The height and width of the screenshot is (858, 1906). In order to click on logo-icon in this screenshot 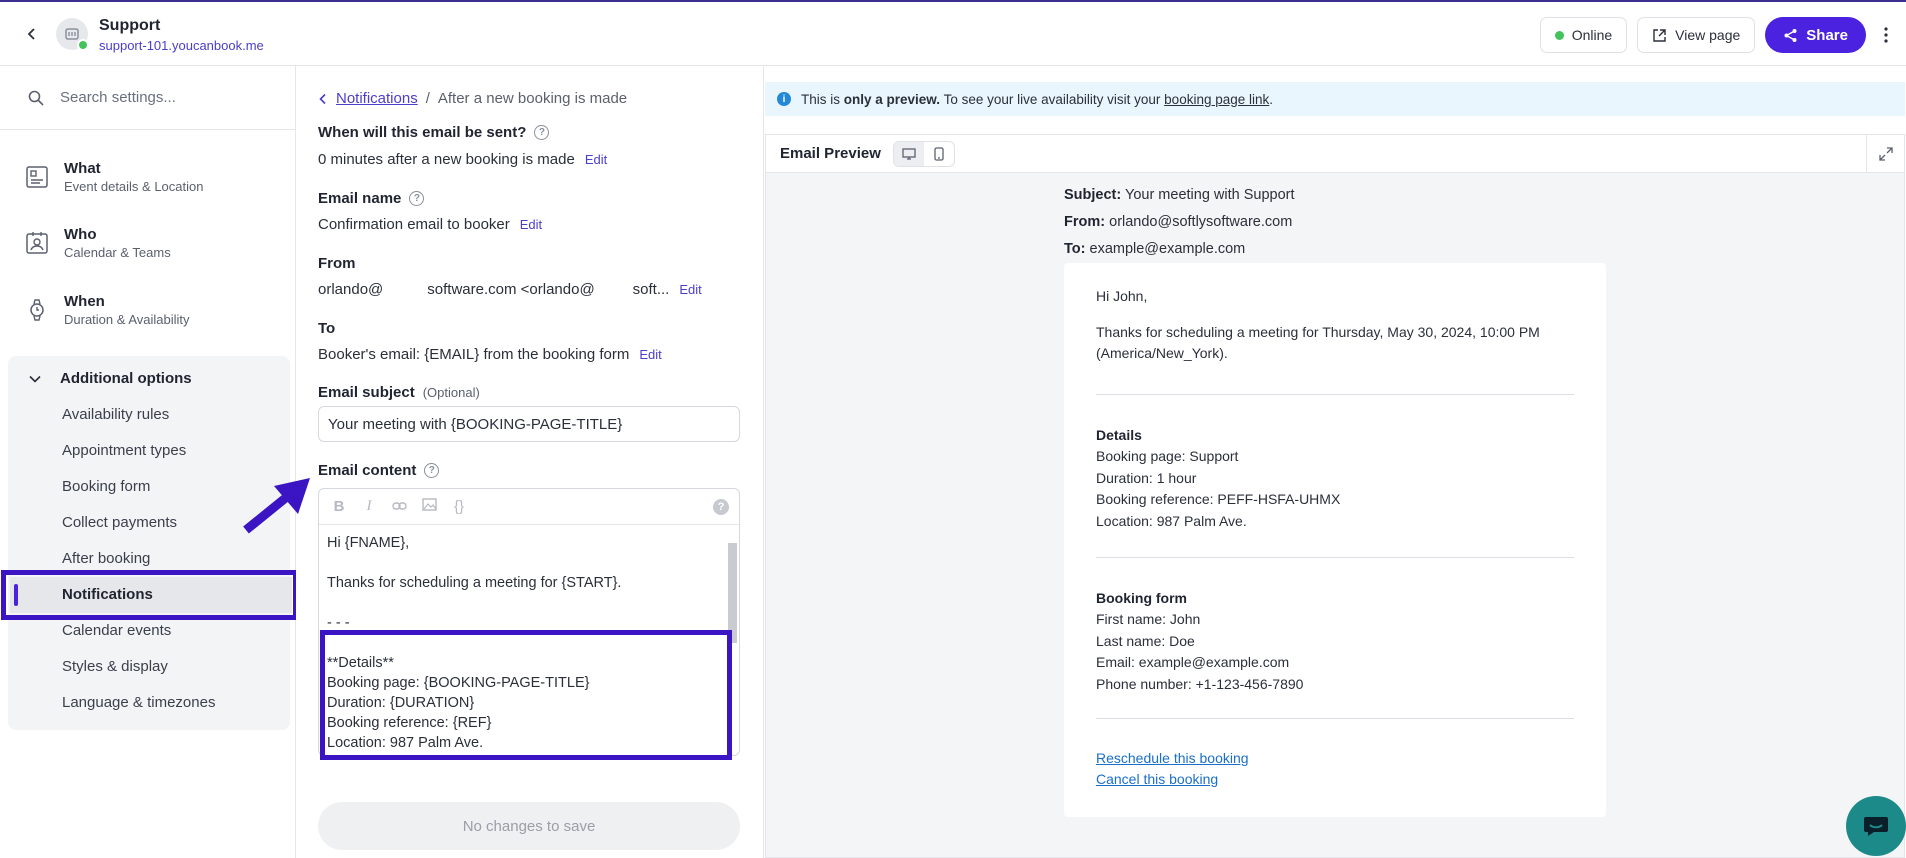, I will do `click(72, 34)`.